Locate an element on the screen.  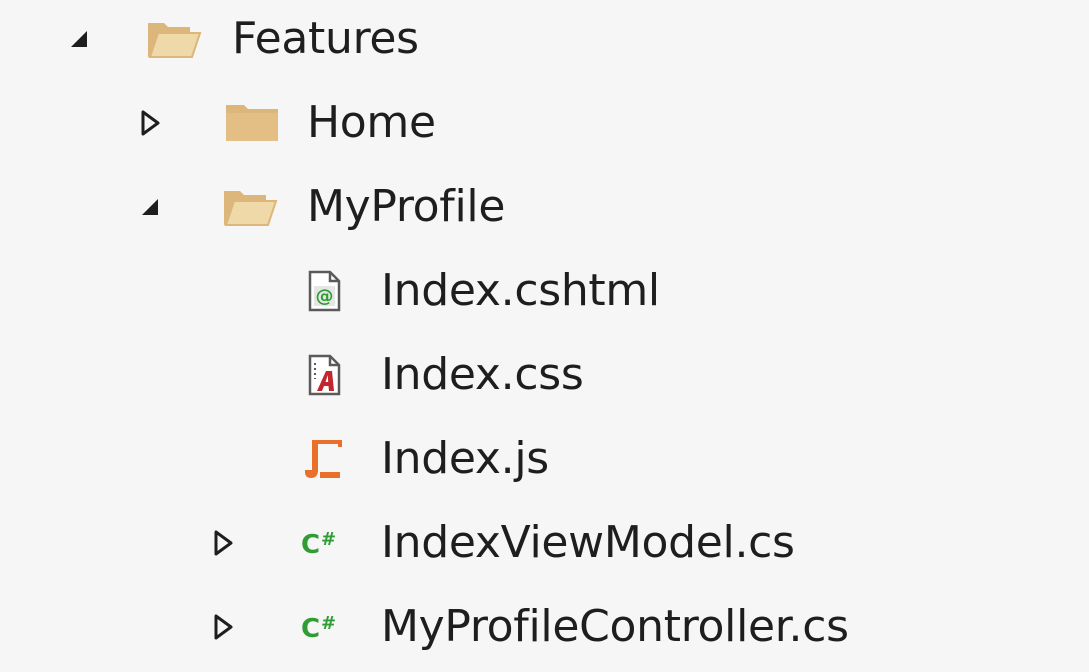
css-file-icon is located at coordinates (324, 375).